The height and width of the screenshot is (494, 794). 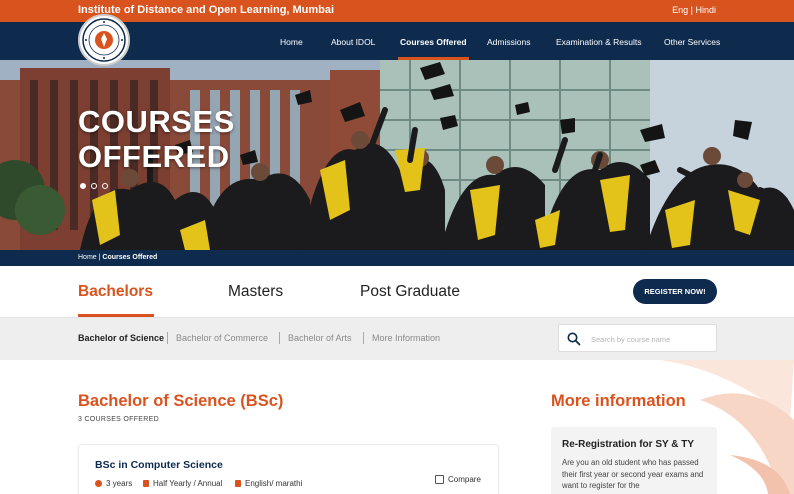 I want to click on compare-checkbox: Compare, so click(x=458, y=479).